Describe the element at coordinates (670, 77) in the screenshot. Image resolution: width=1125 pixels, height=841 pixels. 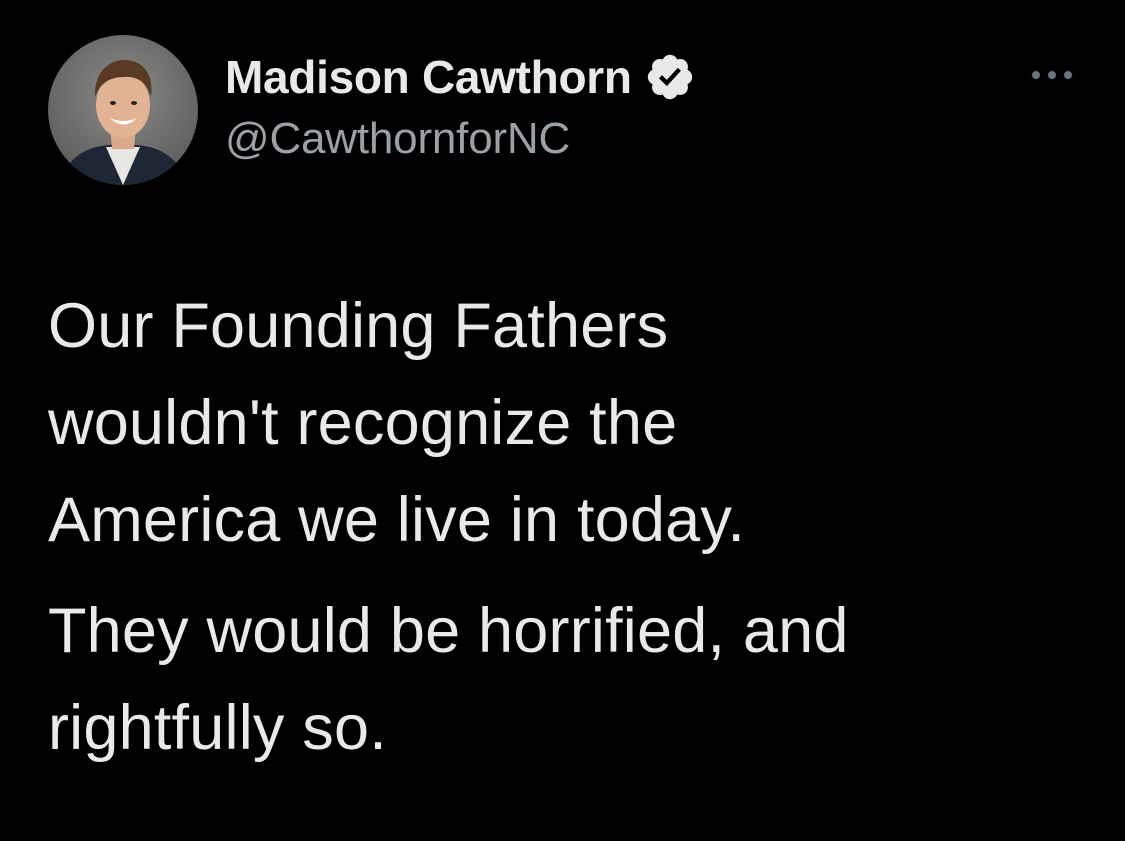
I see `verified-badge-icon` at that location.